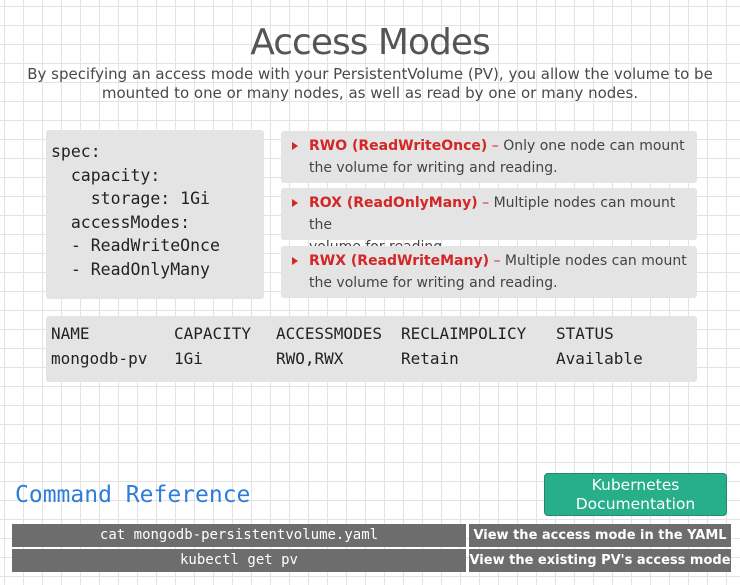 The image size is (740, 585). I want to click on code-line: - ReadWriteOnce, so click(135, 245).